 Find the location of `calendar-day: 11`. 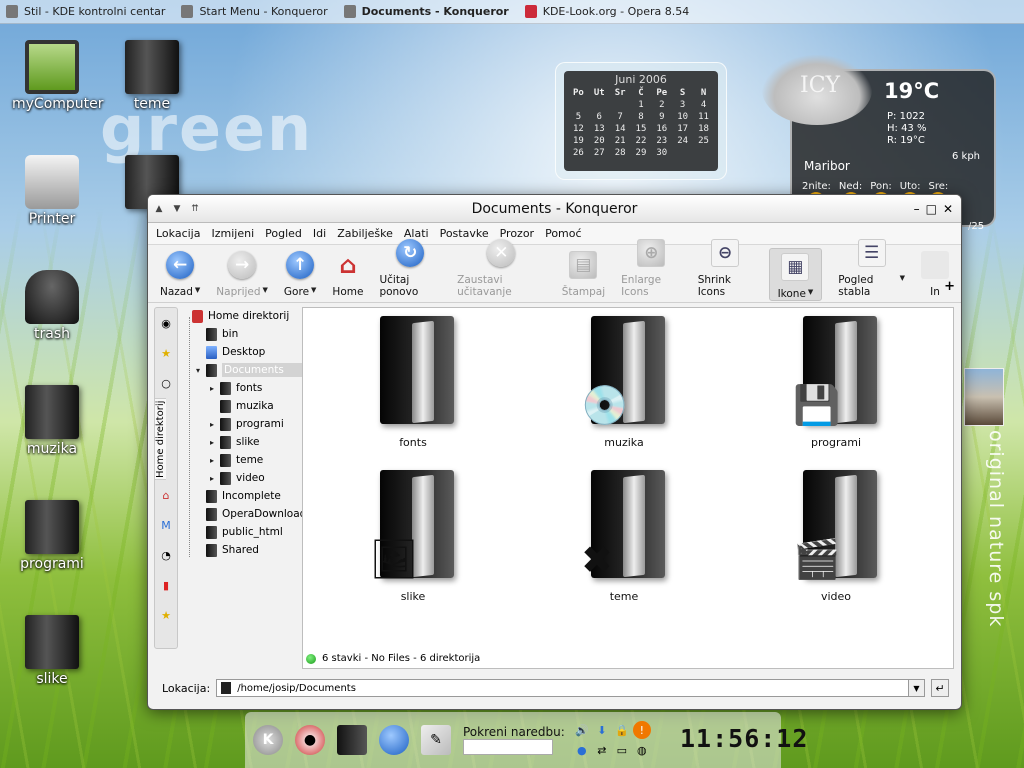

calendar-day: 11 is located at coordinates (703, 117).